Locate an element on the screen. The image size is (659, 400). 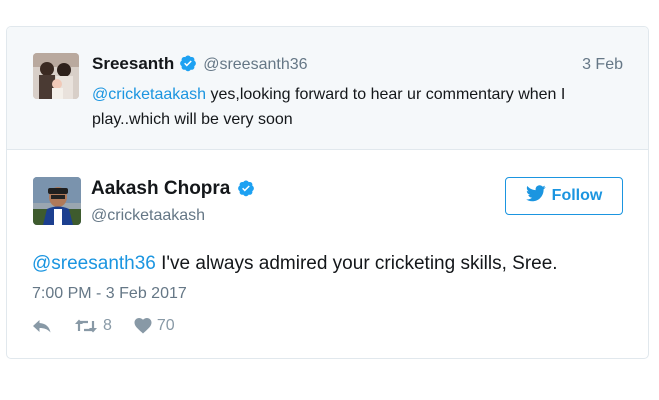
tweet-actions: 8 70 is located at coordinates (103, 326).